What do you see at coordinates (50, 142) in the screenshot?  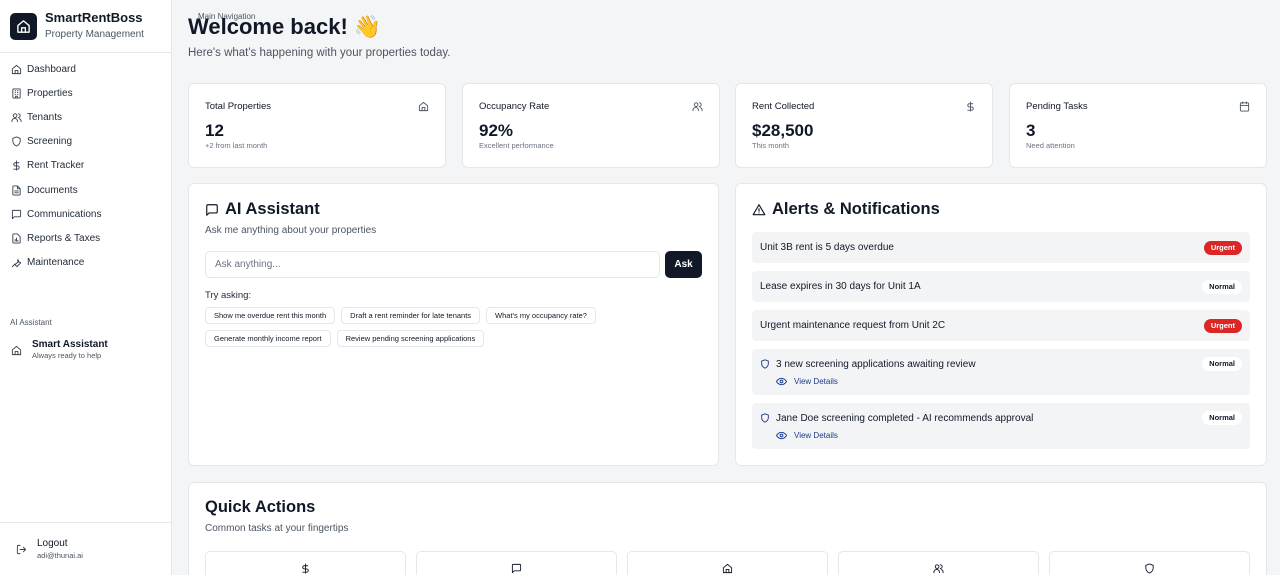 I see `sidebar-item-label: Screening` at bounding box center [50, 142].